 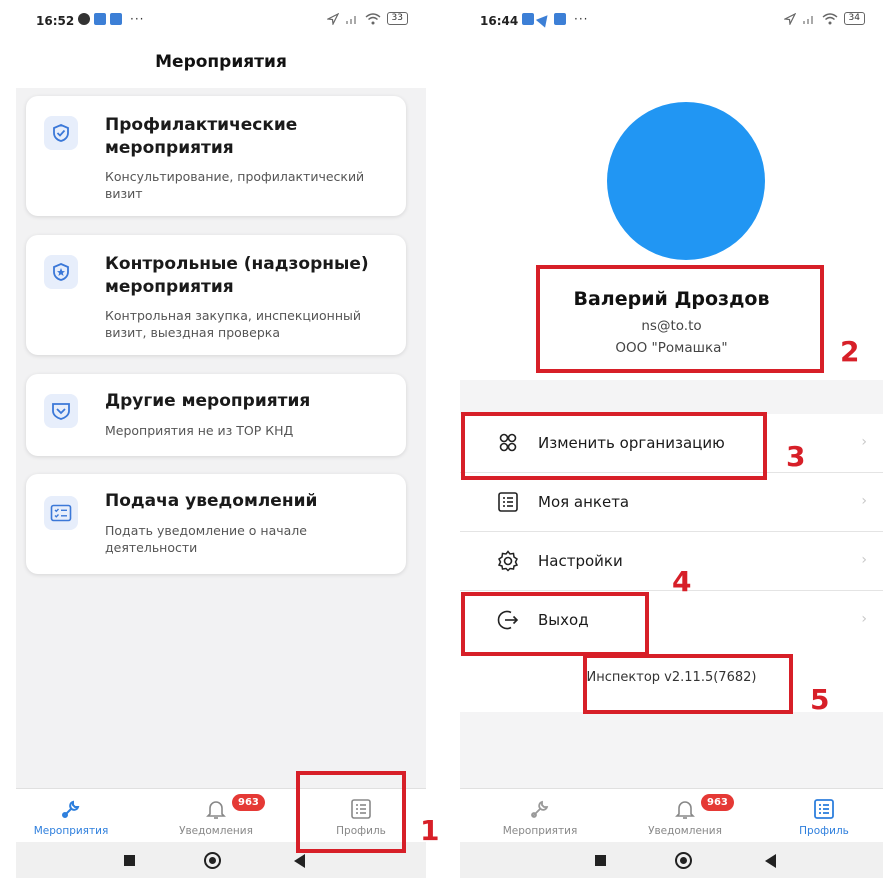 What do you see at coordinates (796, 456) in the screenshot?
I see `annotation-number-3: 3` at bounding box center [796, 456].